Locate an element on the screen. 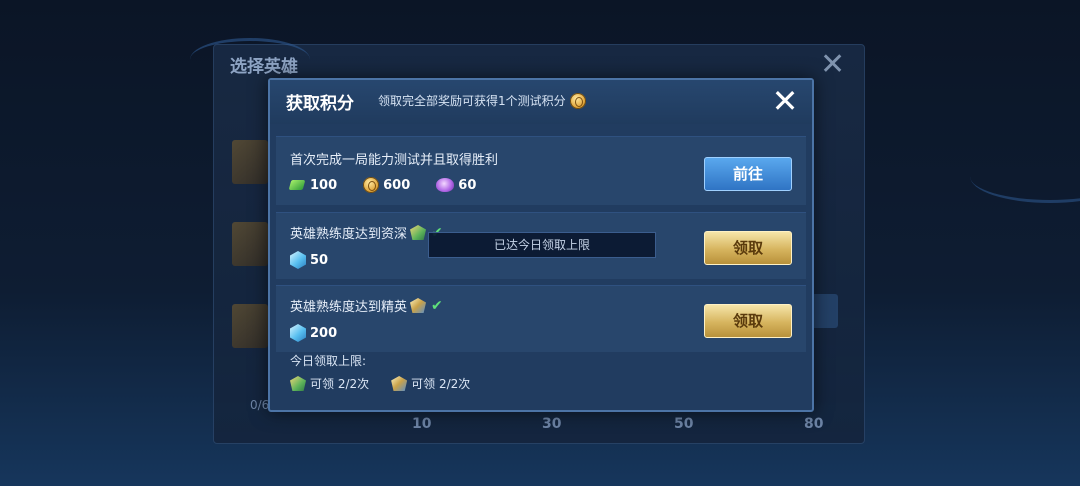  green-ticket-icon is located at coordinates (298, 185).